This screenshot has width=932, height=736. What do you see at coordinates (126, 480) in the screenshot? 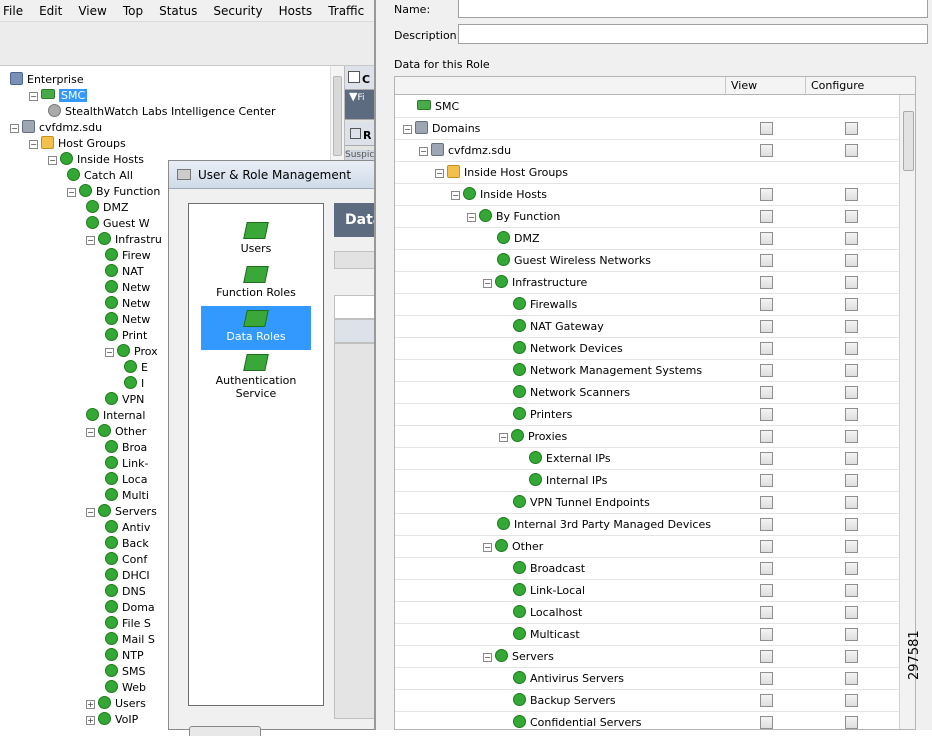
I see `tree-item: Loca` at bounding box center [126, 480].